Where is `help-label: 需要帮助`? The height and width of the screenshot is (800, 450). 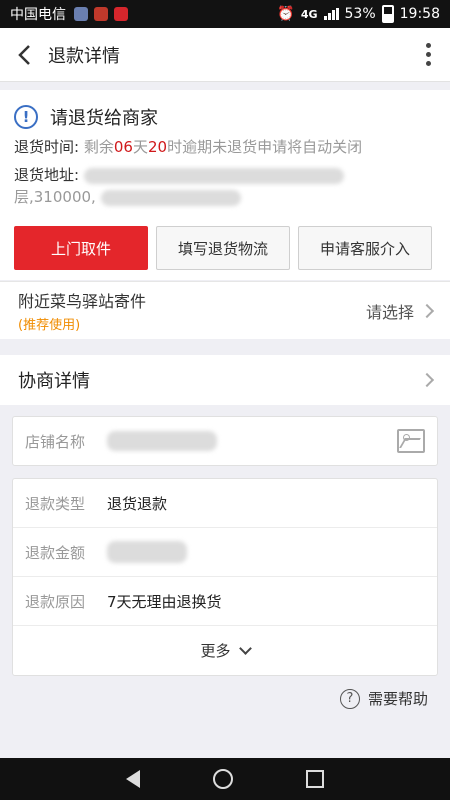 help-label: 需要帮助 is located at coordinates (397, 699).